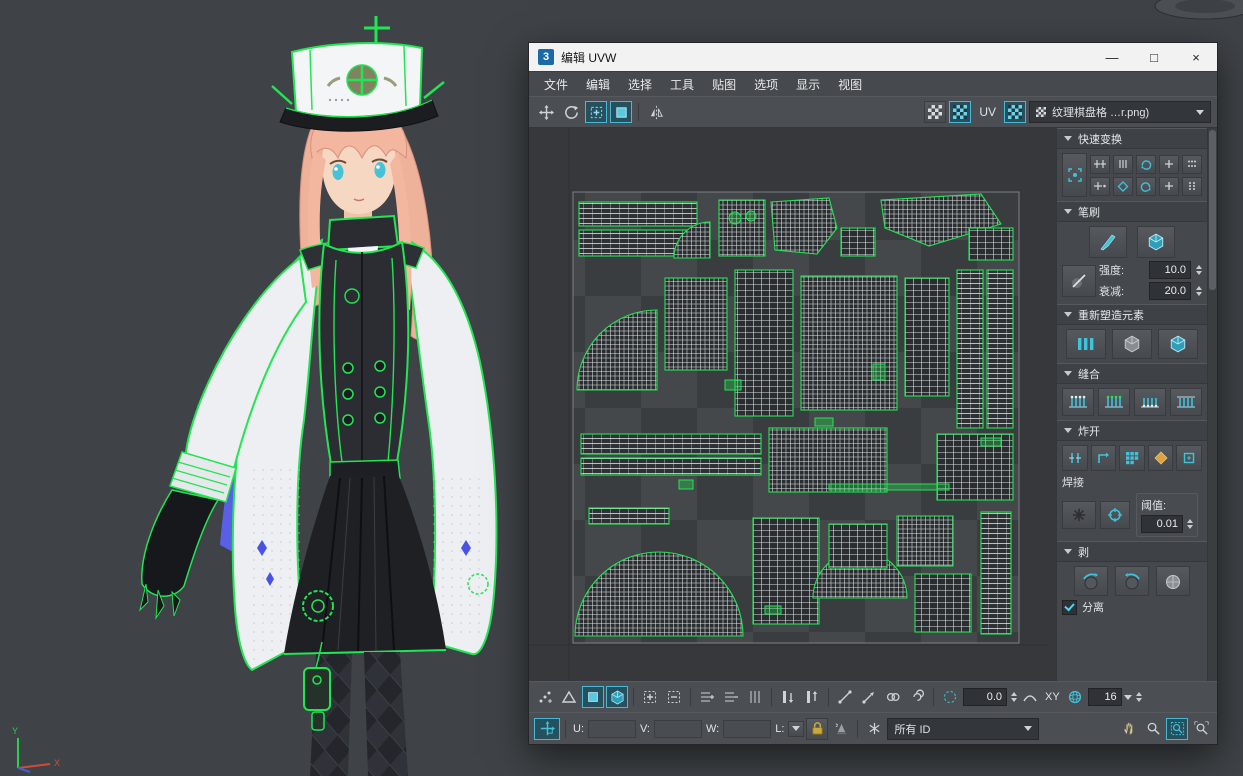 This screenshot has width=1243, height=776. Describe the element at coordinates (1132, 581) in the screenshot. I see `peel-mode-button` at that location.